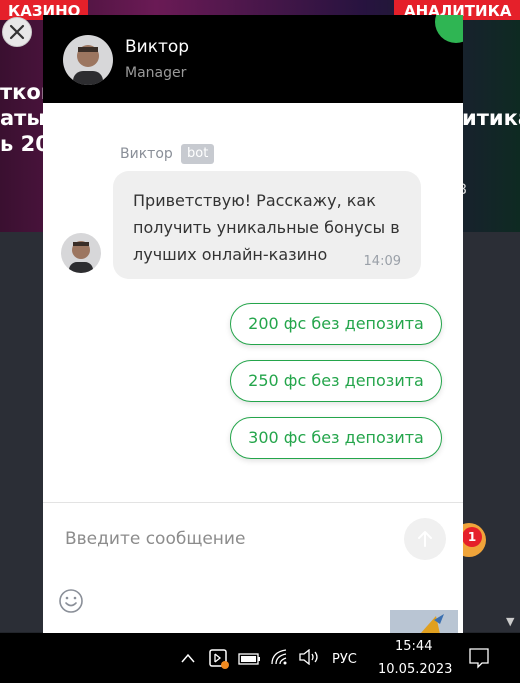  I want to click on chat-header: Виктор Manager, so click(253, 59).